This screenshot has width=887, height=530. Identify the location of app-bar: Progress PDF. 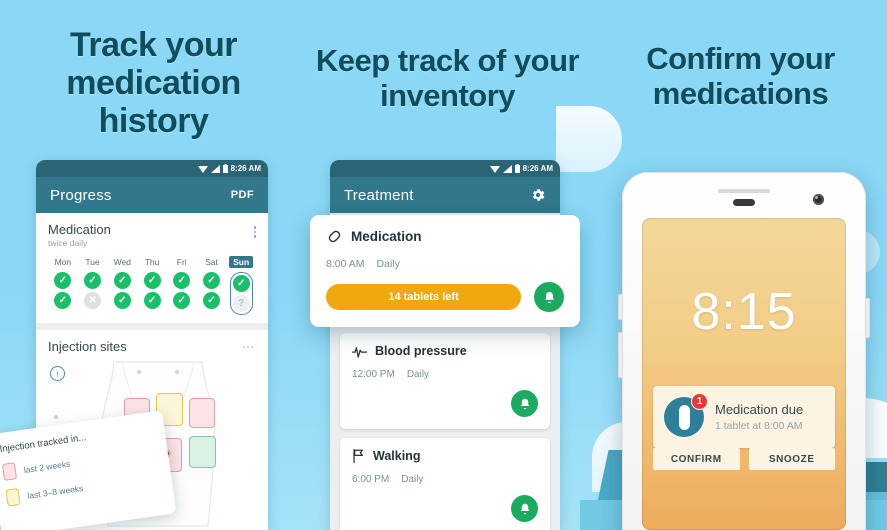
(152, 195).